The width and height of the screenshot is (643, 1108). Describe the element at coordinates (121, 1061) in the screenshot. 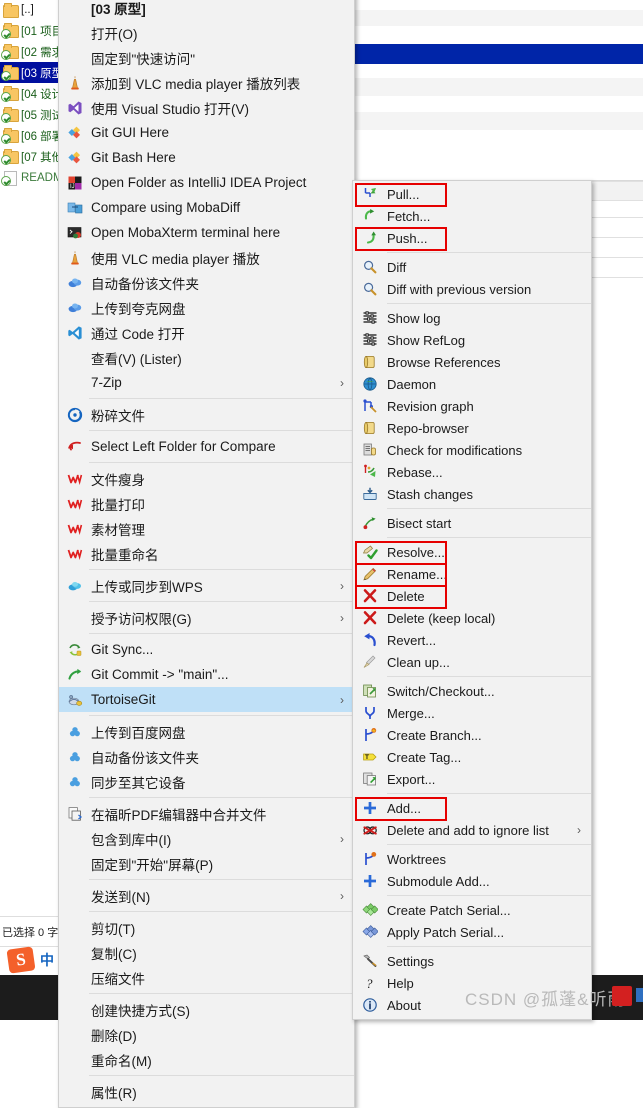

I see `context-menu-label: 重命名(M)` at that location.